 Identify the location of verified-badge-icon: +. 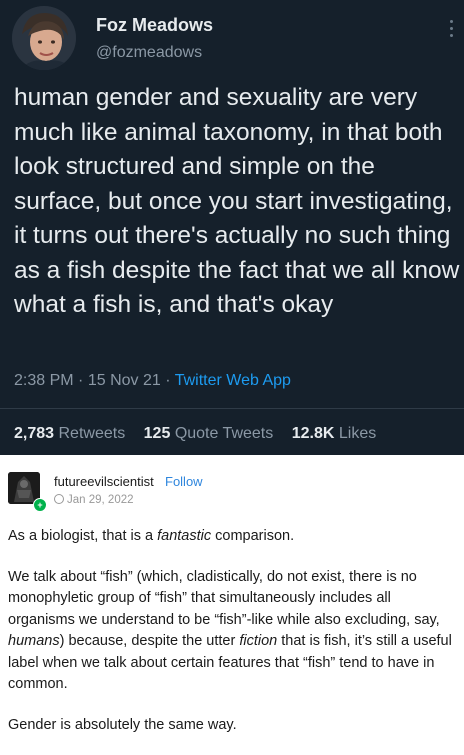
(40, 505).